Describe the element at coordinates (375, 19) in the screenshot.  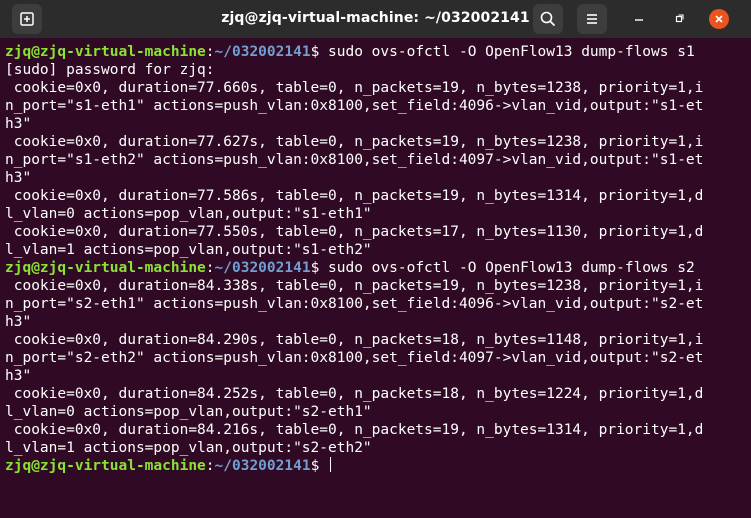
I see `title-bar: zjq@zjq-virtual-machine: ~/032002141` at that location.